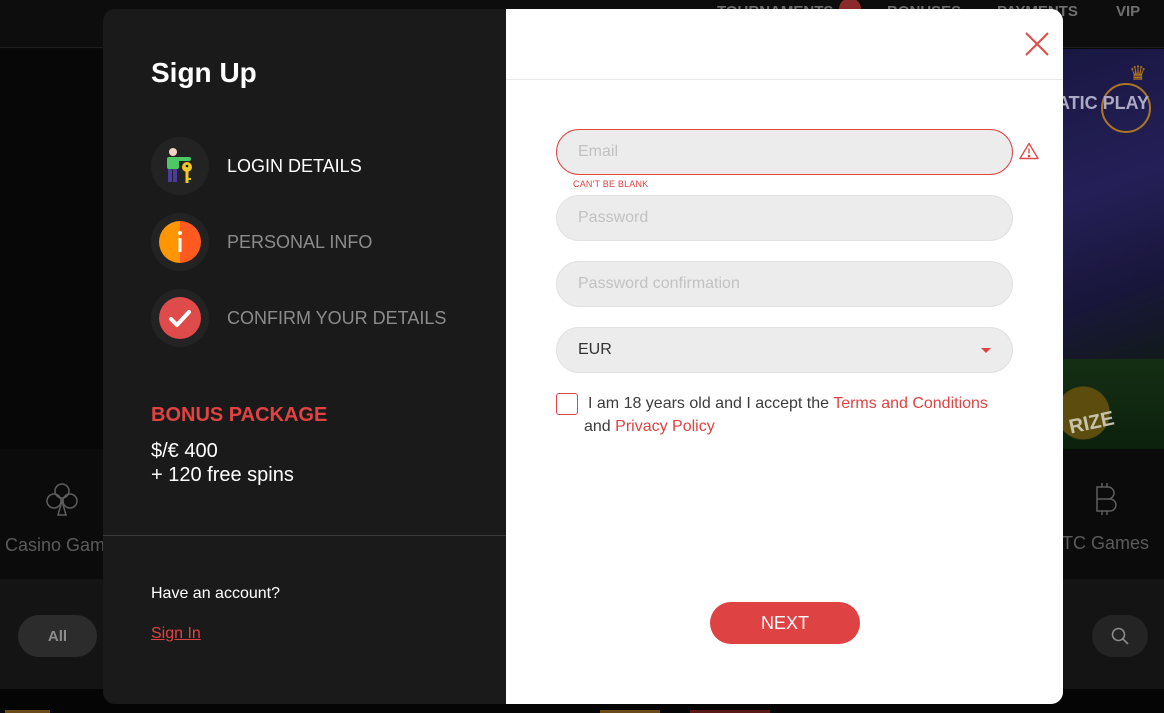 Image resolution: width=1164 pixels, height=713 pixels. I want to click on warning-icon, so click(1029, 151).